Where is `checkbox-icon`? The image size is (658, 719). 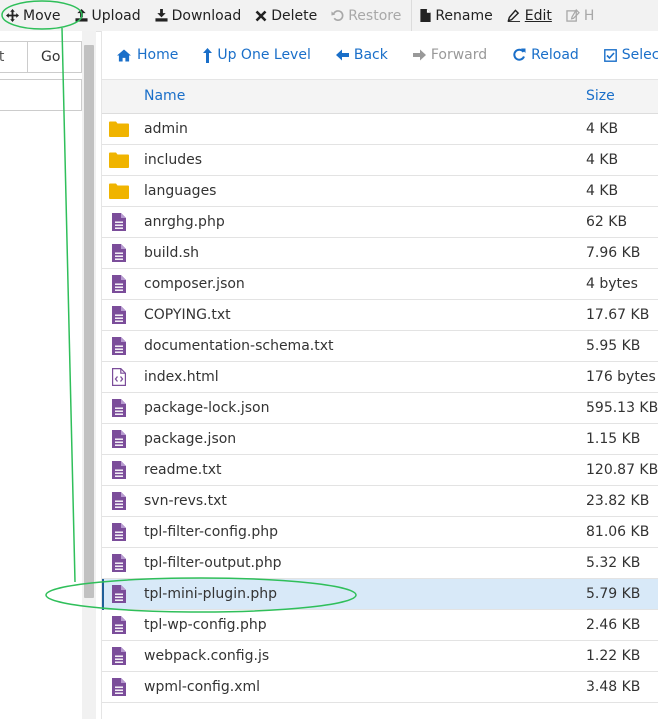 checkbox-icon is located at coordinates (610, 55).